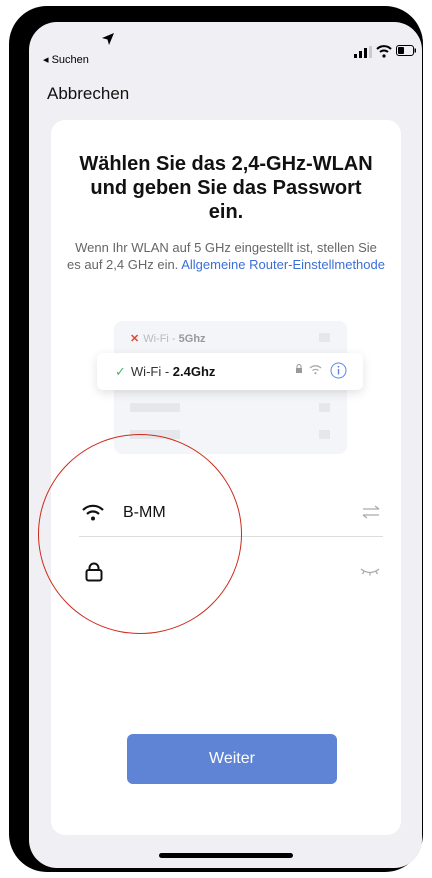  I want to click on check-icon: ✓, so click(120, 371).